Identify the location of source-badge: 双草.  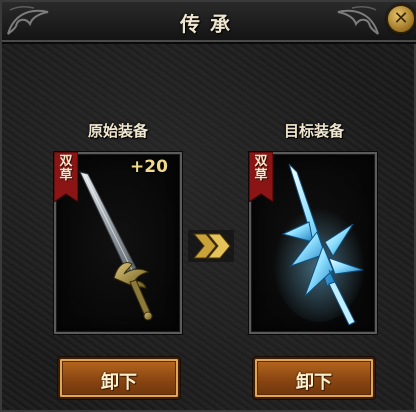
(66, 177).